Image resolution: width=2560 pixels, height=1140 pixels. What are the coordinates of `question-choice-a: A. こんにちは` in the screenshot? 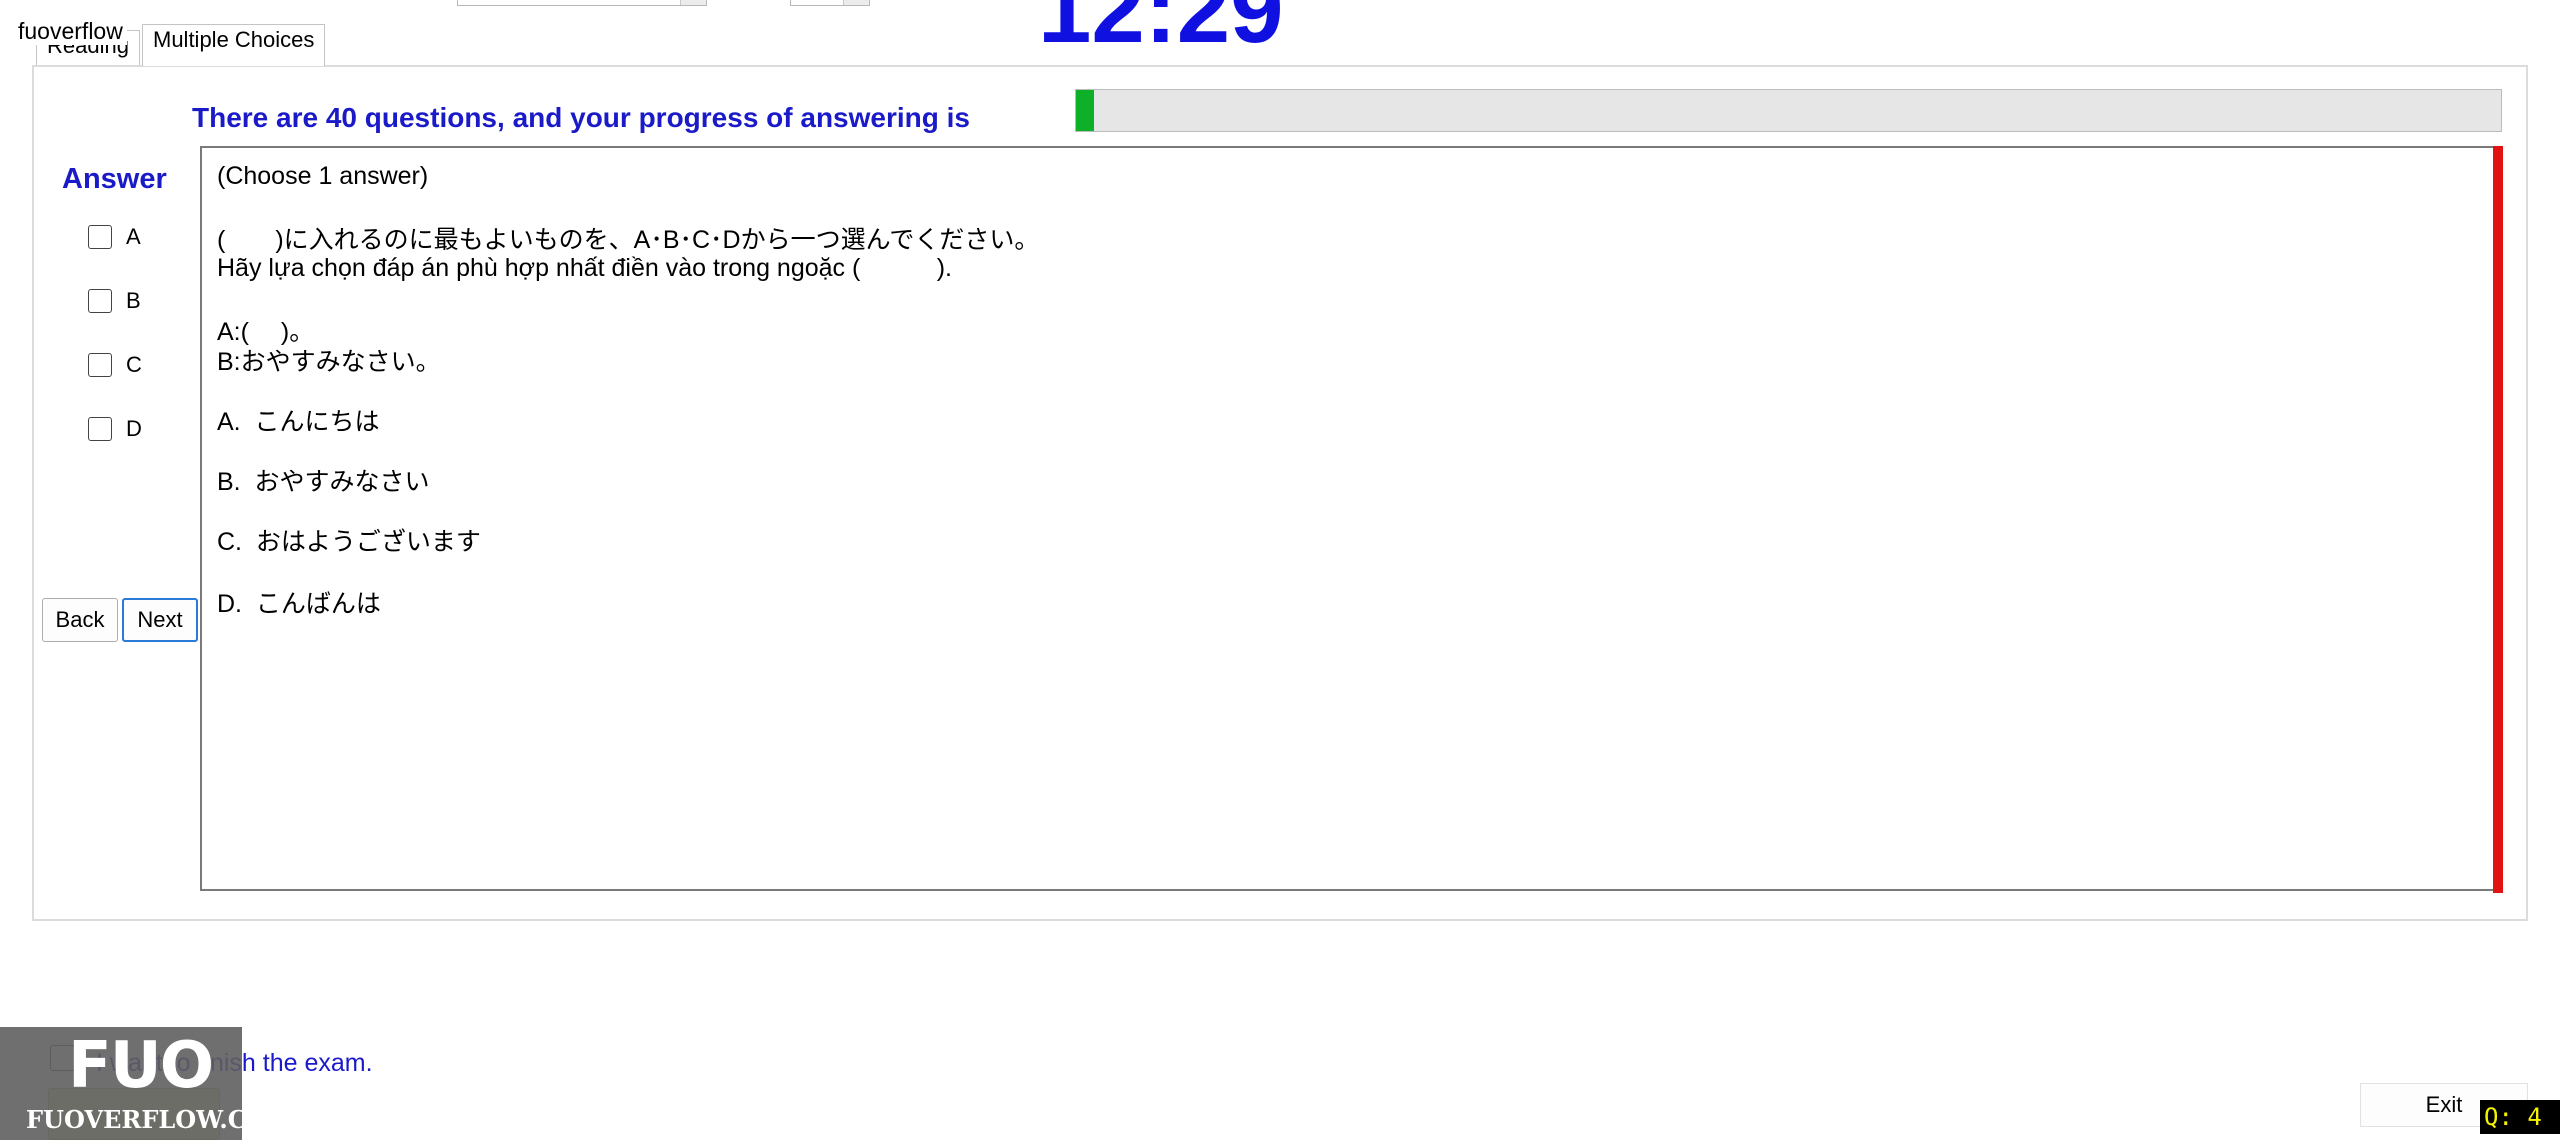 It's located at (298, 422).